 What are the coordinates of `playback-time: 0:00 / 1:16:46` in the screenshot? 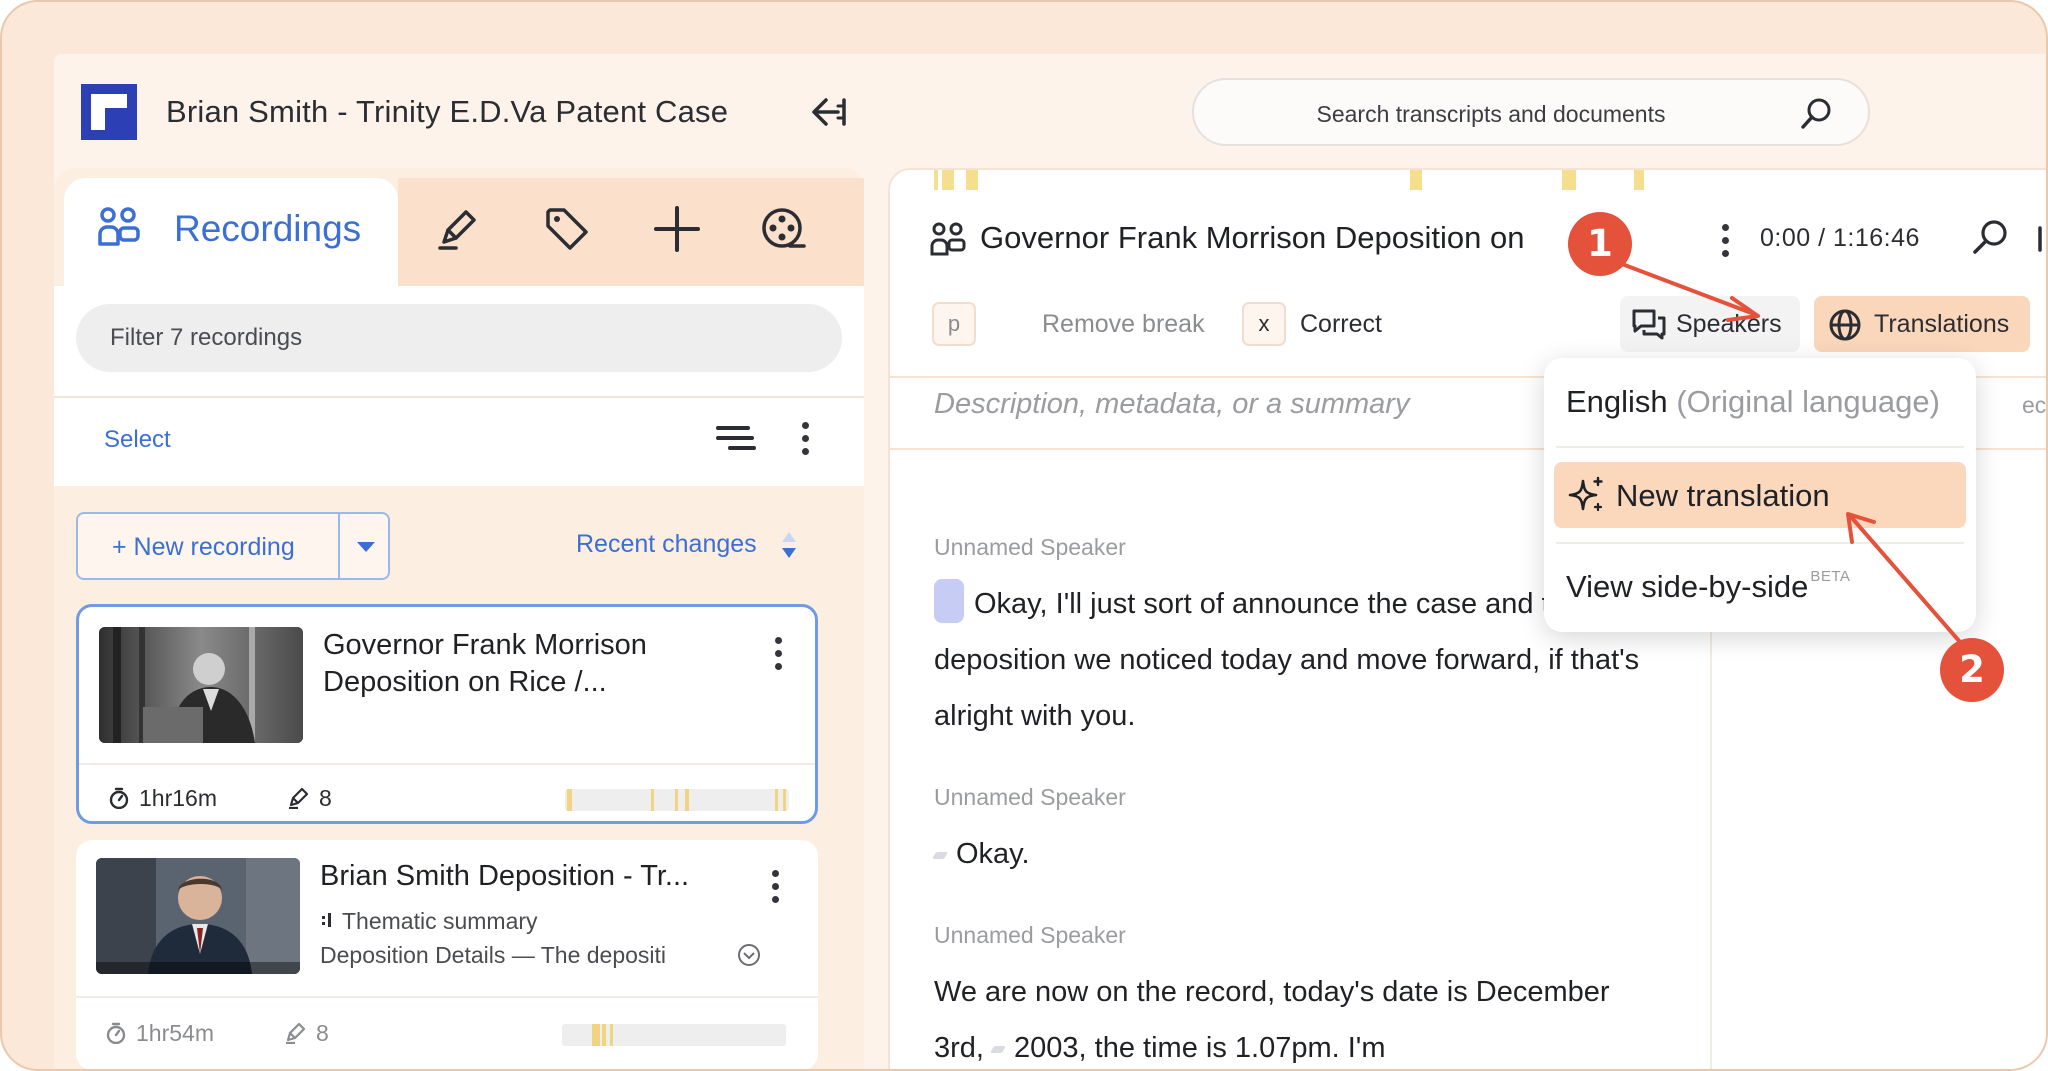 It's located at (1840, 238).